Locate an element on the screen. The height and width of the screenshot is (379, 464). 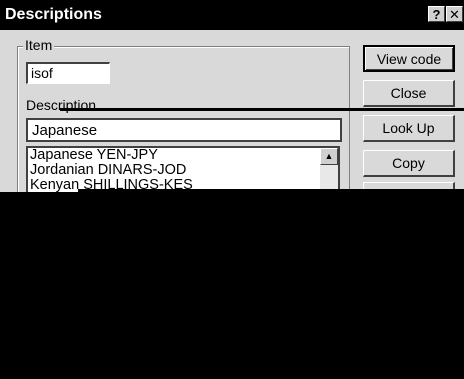
help-button: ? is located at coordinates (436, 14).